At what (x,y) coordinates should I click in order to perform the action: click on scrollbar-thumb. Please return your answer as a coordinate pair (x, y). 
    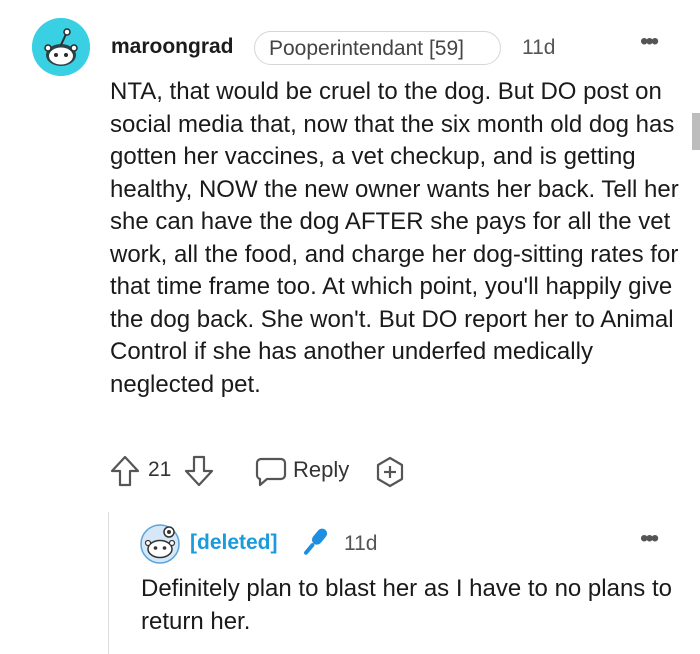
    Looking at the image, I should click on (696, 131).